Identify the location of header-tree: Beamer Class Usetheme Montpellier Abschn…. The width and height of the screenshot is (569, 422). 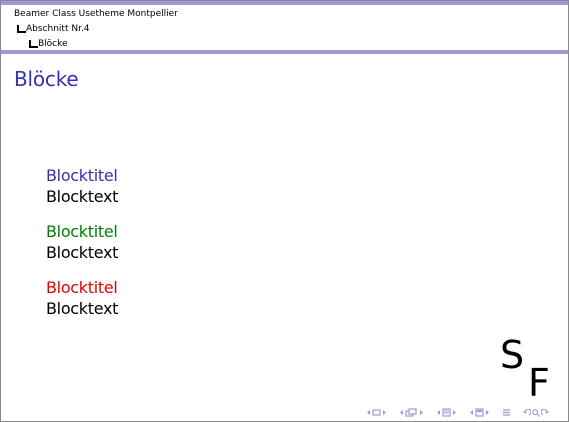
(96, 29).